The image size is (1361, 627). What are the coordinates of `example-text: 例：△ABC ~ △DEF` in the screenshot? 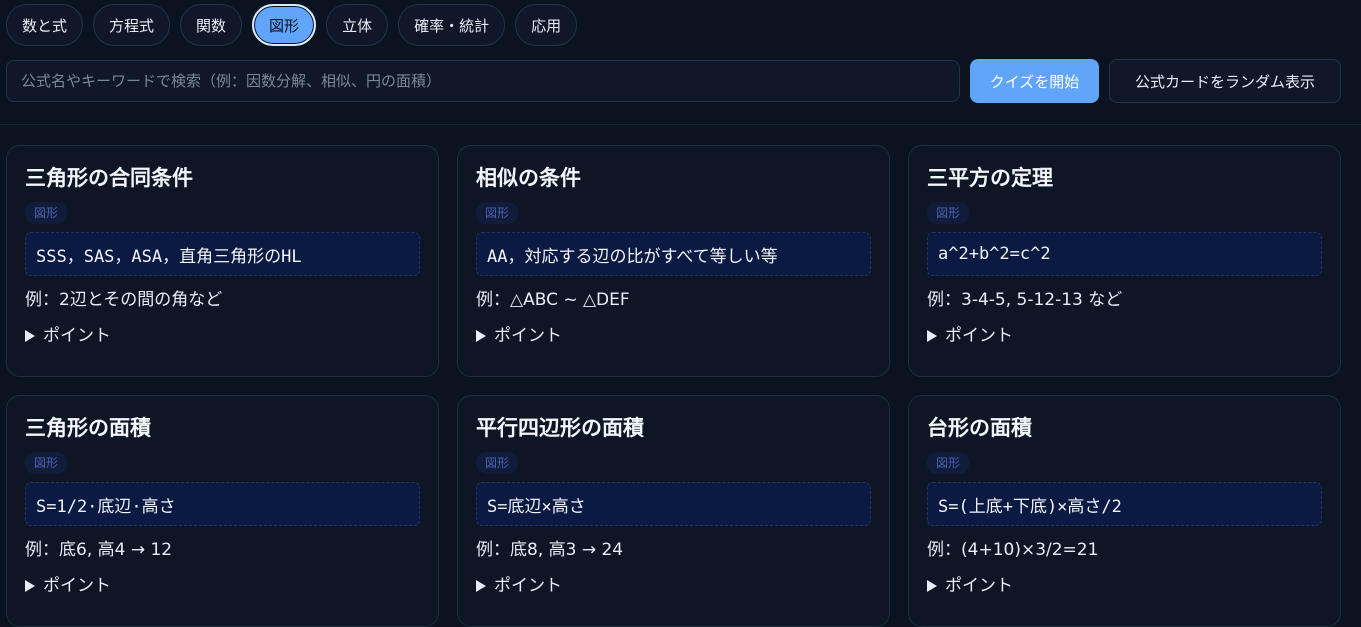 It's located at (553, 300).